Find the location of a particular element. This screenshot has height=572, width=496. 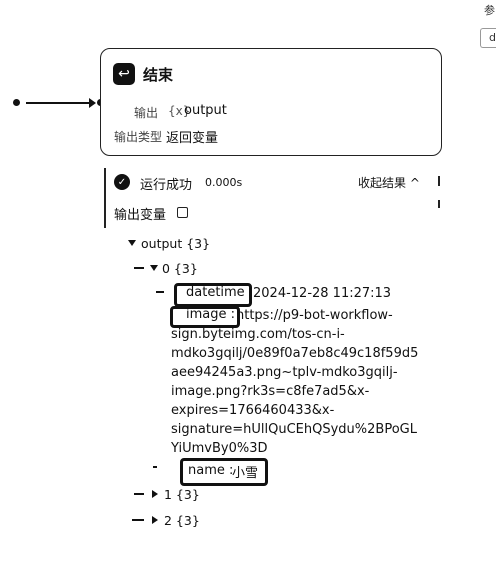

item0-collapse-icon is located at coordinates (154, 268).